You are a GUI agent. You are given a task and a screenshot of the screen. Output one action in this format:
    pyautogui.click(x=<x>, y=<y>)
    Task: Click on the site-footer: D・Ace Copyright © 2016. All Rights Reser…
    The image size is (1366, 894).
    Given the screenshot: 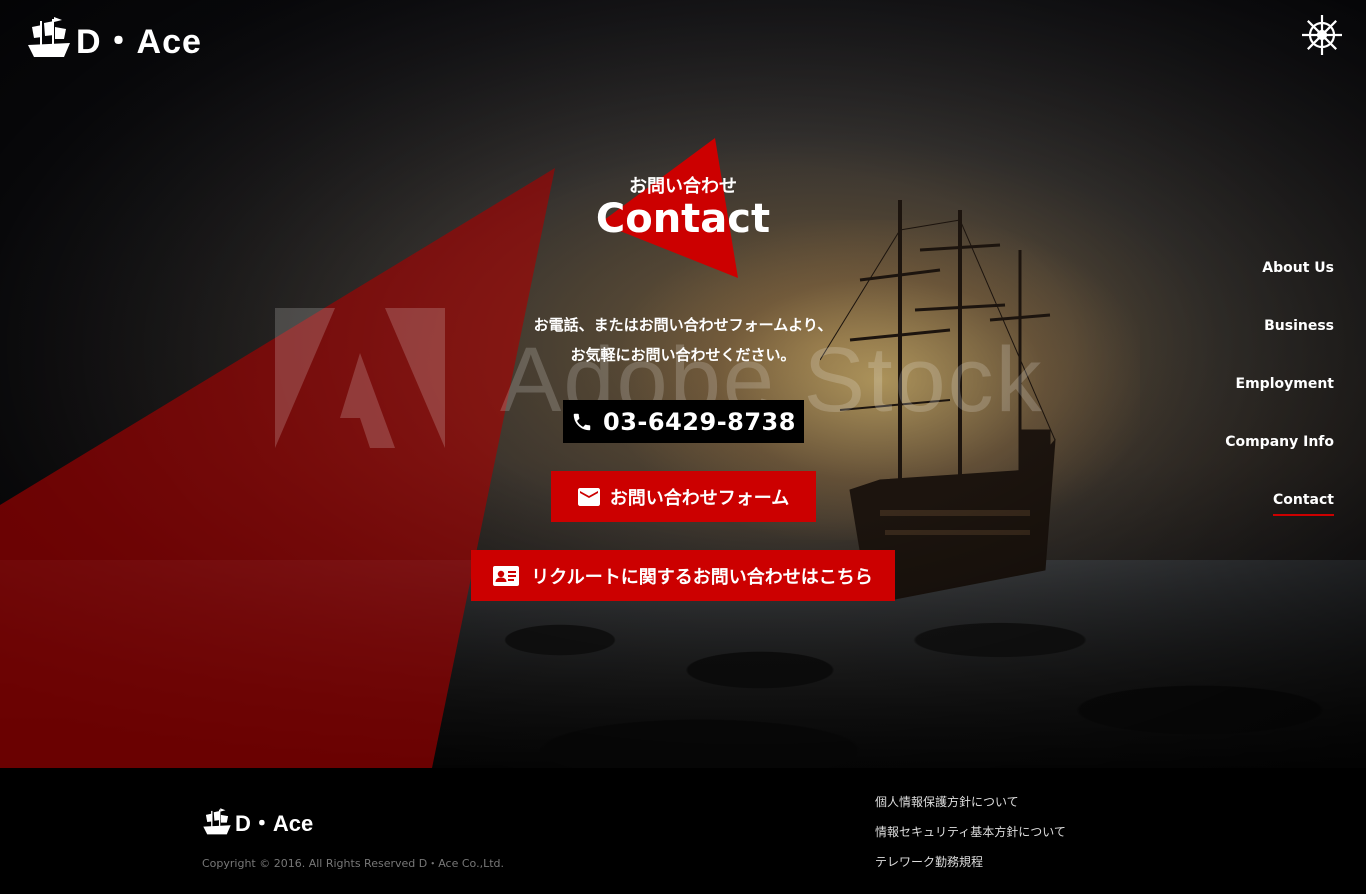 What is the action you would take?
    pyautogui.click(x=683, y=831)
    